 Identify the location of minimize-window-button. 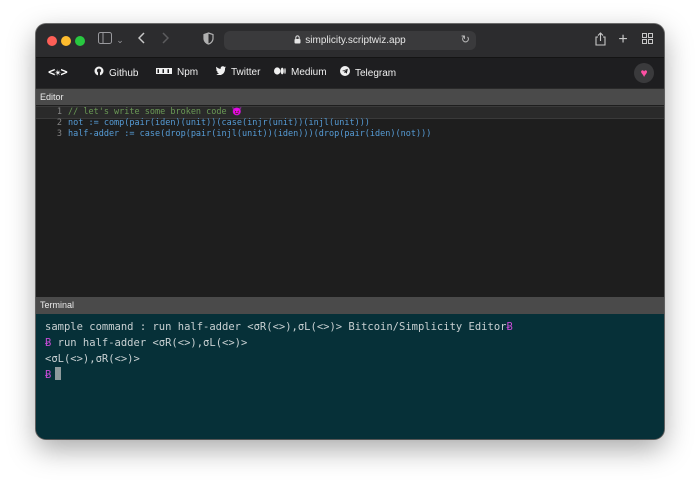
(66, 41).